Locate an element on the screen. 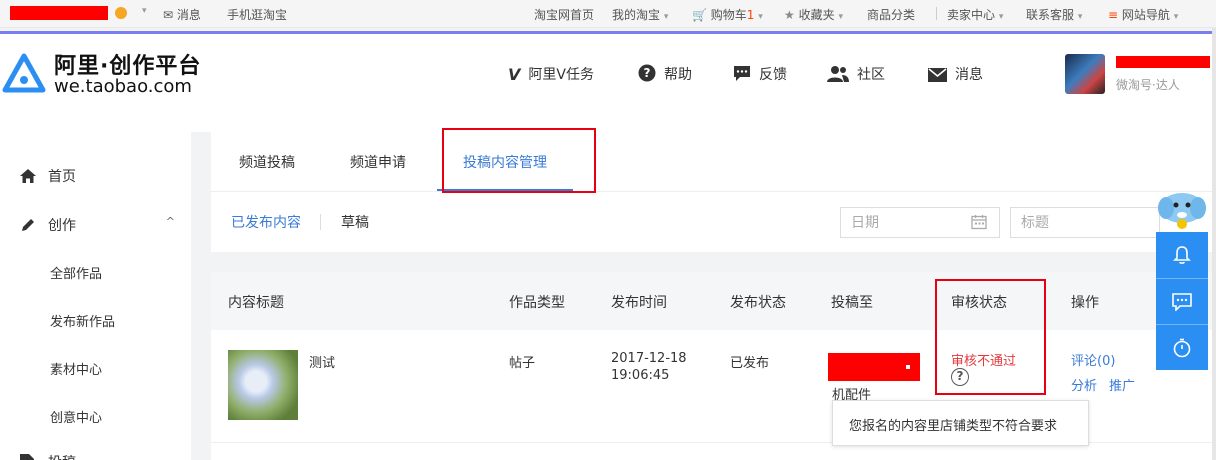 The width and height of the screenshot is (1216, 460). content-thumbnail is located at coordinates (263, 385).